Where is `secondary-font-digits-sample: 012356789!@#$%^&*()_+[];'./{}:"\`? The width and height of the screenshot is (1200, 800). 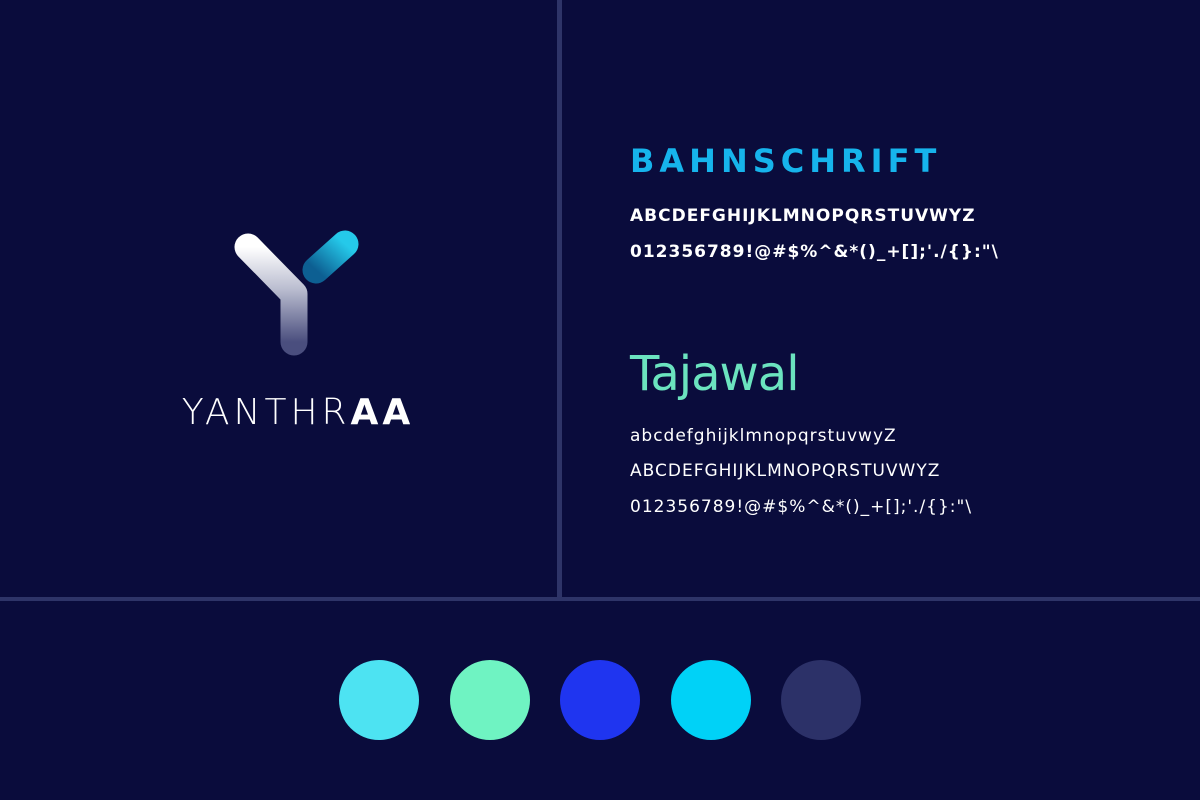
secondary-font-digits-sample: 012356789!@#$%^&*()_+[];'./{}:"\ is located at coordinates (801, 507).